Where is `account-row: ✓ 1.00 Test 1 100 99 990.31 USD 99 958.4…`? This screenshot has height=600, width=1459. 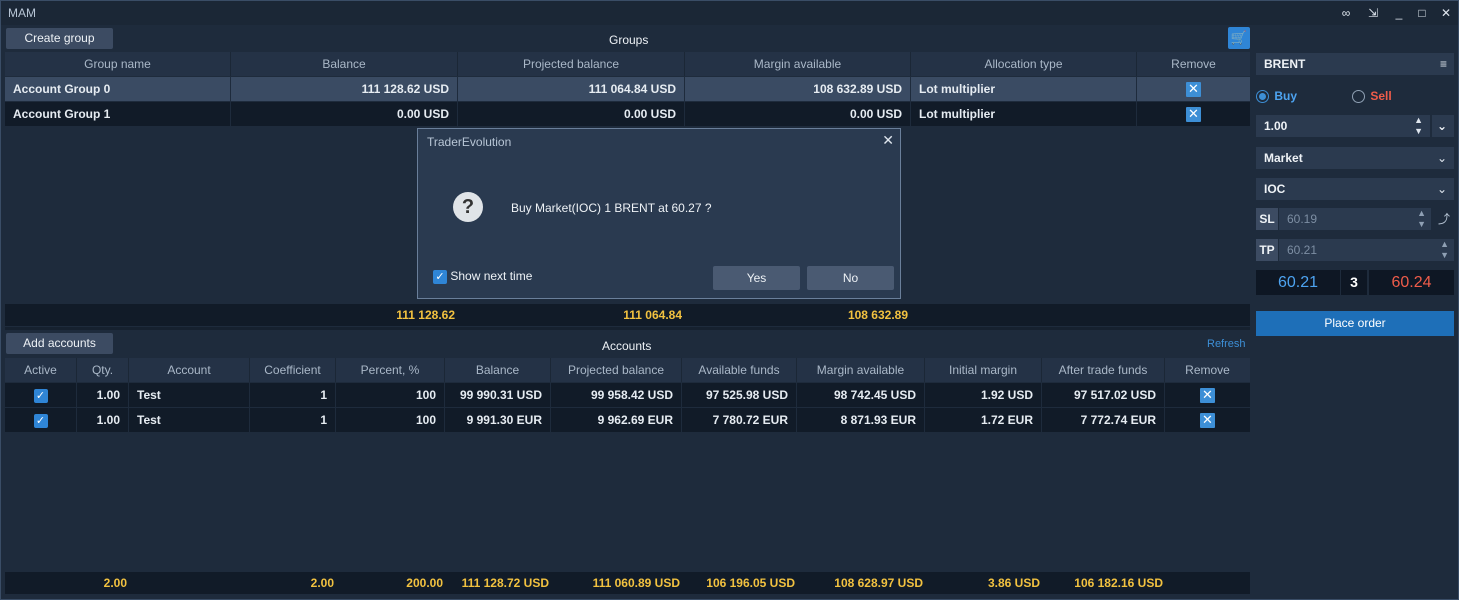
account-row: ✓ 1.00 Test 1 100 99 990.31 USD 99 958.4… is located at coordinates (627, 395).